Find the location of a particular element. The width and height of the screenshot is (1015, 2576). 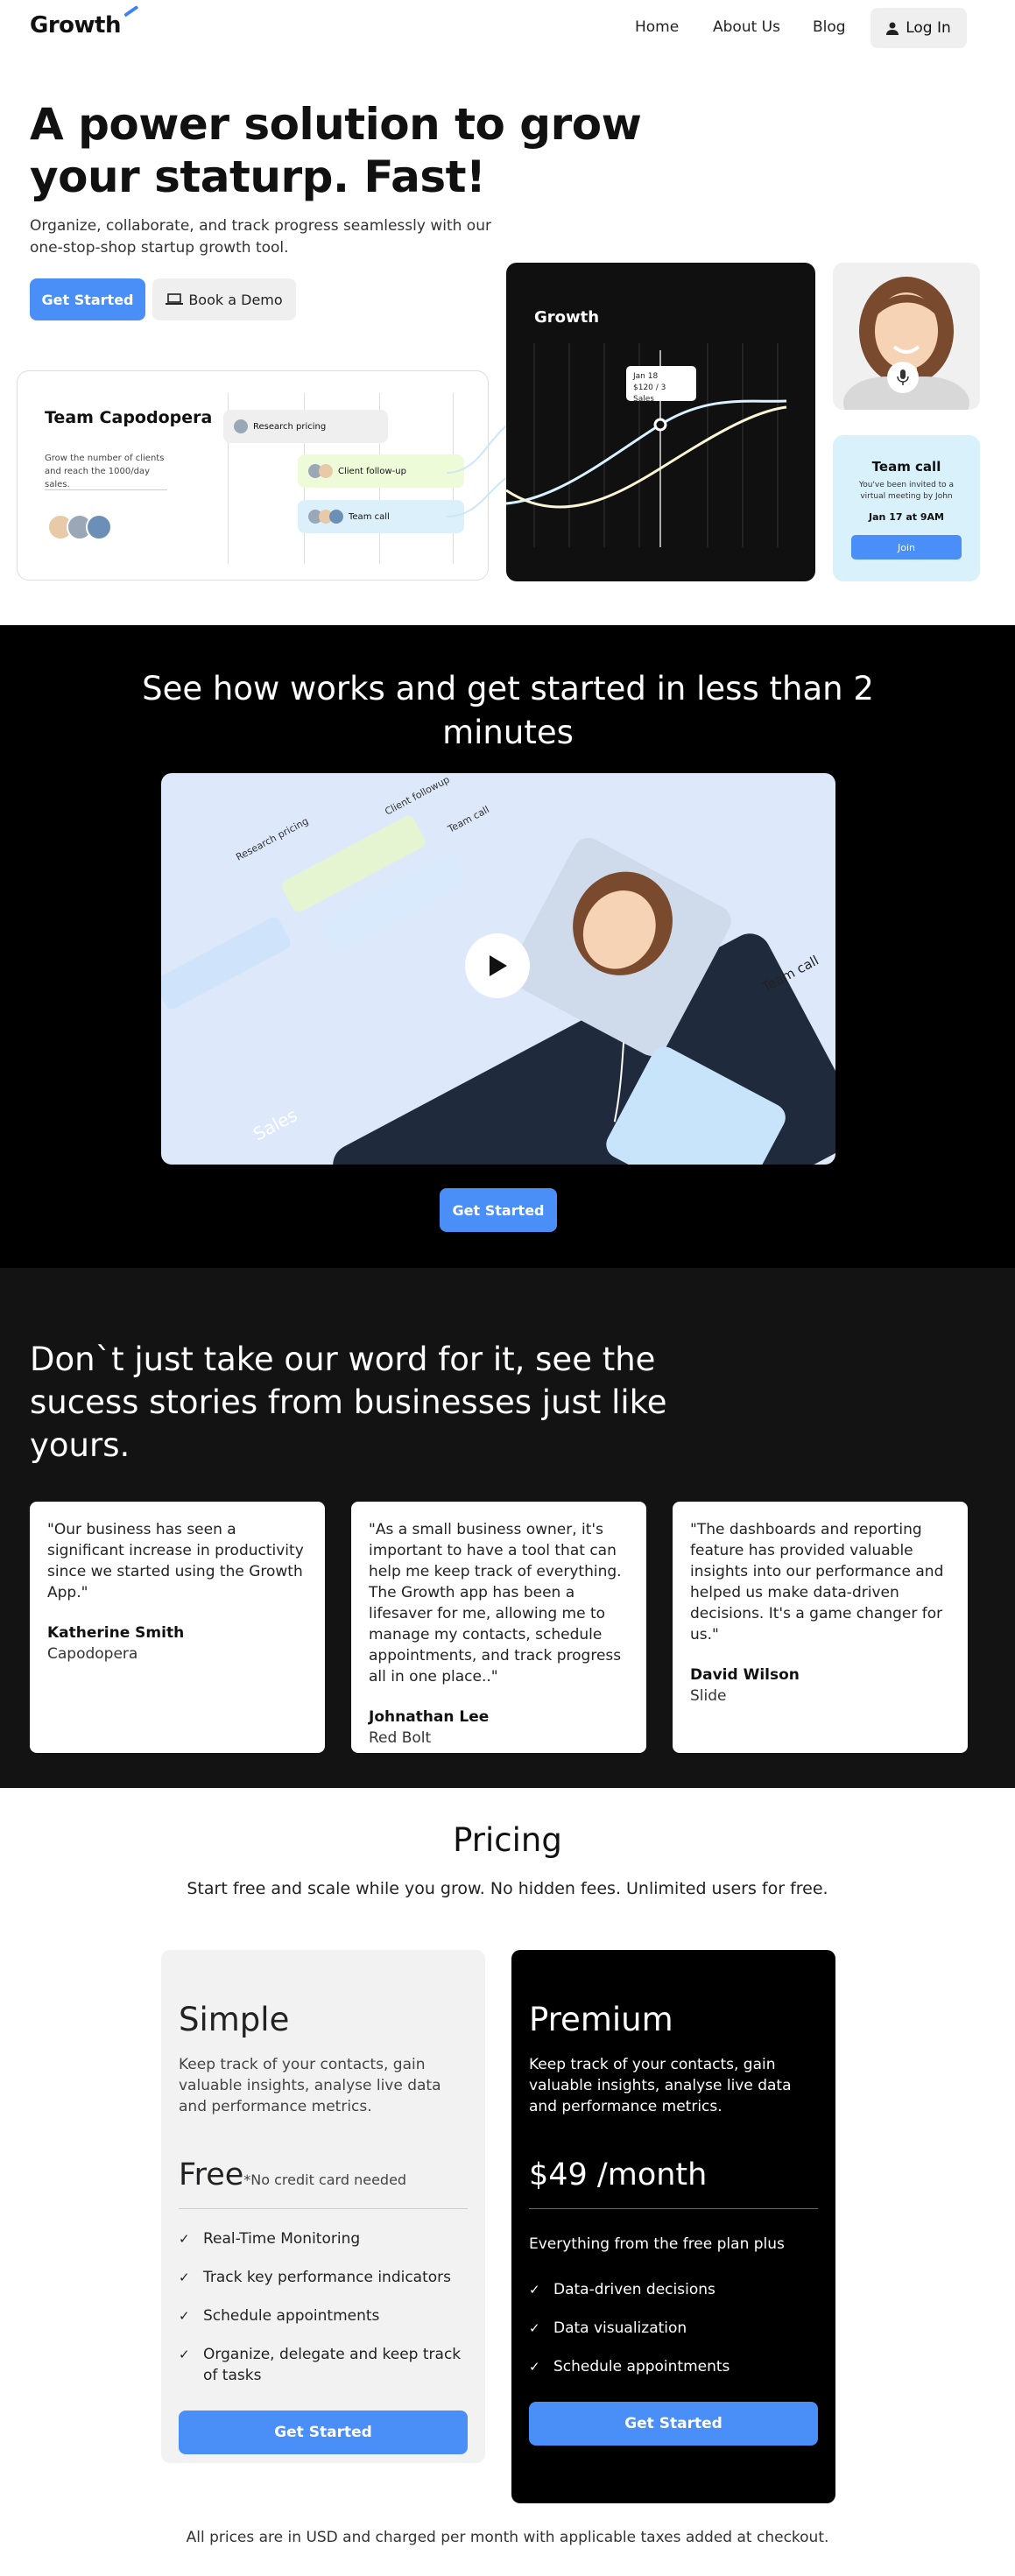

plan-feature: ✓ Track key performance indicators is located at coordinates (324, 2277).